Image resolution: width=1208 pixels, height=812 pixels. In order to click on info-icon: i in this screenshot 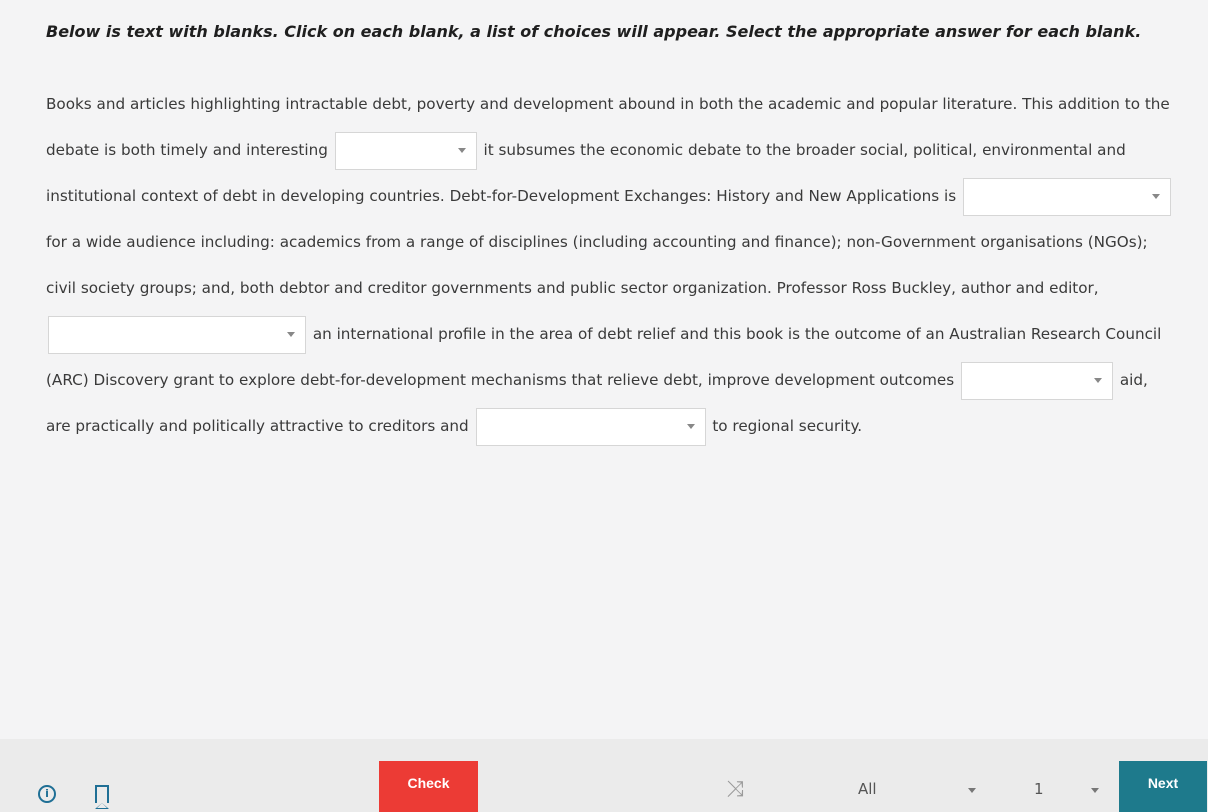, I will do `click(47, 794)`.